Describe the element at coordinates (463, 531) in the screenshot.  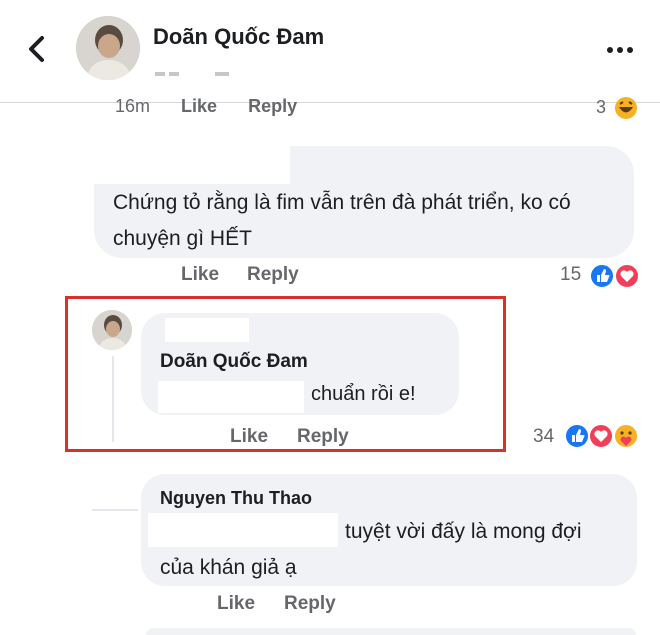
I see `comment-text-line: tuyệt vời đấy là mong đợi` at that location.